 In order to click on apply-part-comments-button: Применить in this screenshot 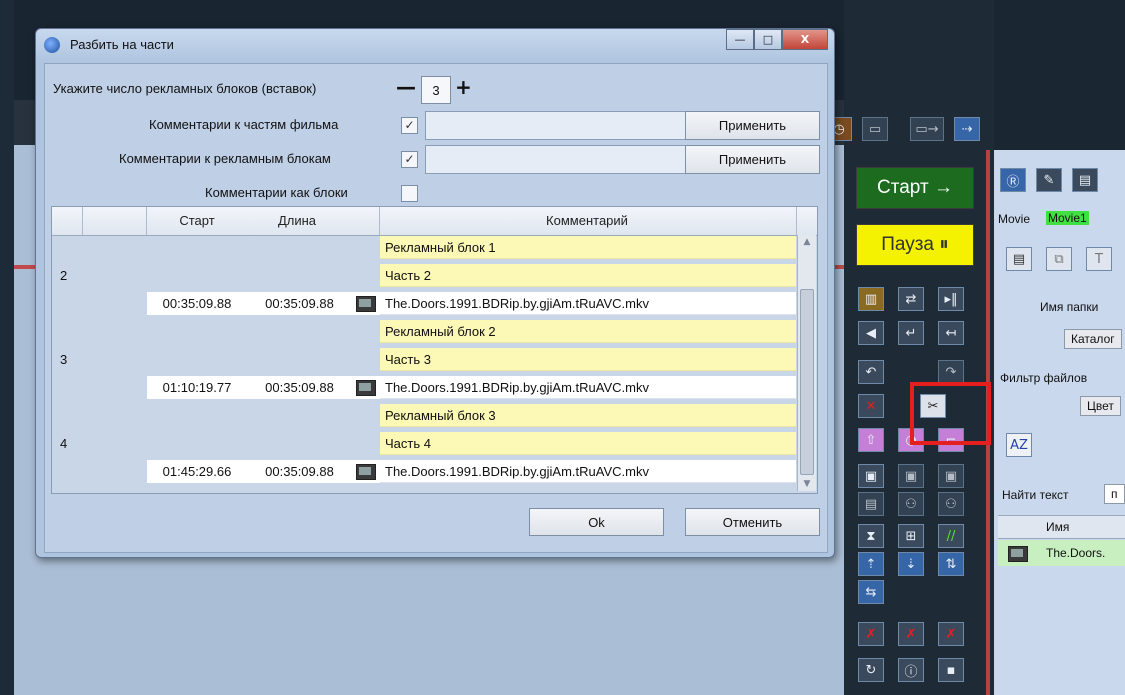, I will do `click(752, 125)`.